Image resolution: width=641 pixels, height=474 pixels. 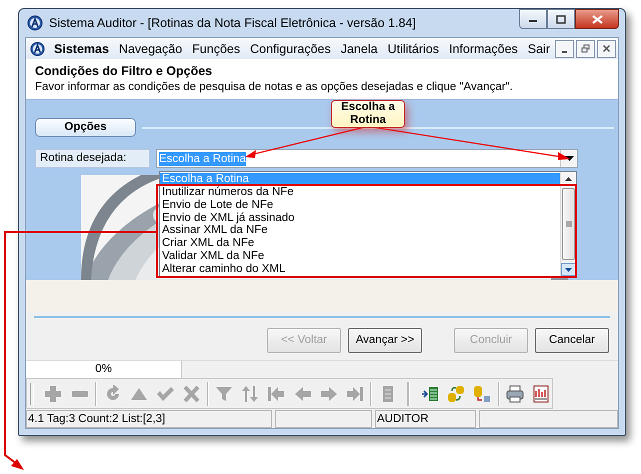 What do you see at coordinates (151, 49) in the screenshot?
I see `menu-item: Navegação` at bounding box center [151, 49].